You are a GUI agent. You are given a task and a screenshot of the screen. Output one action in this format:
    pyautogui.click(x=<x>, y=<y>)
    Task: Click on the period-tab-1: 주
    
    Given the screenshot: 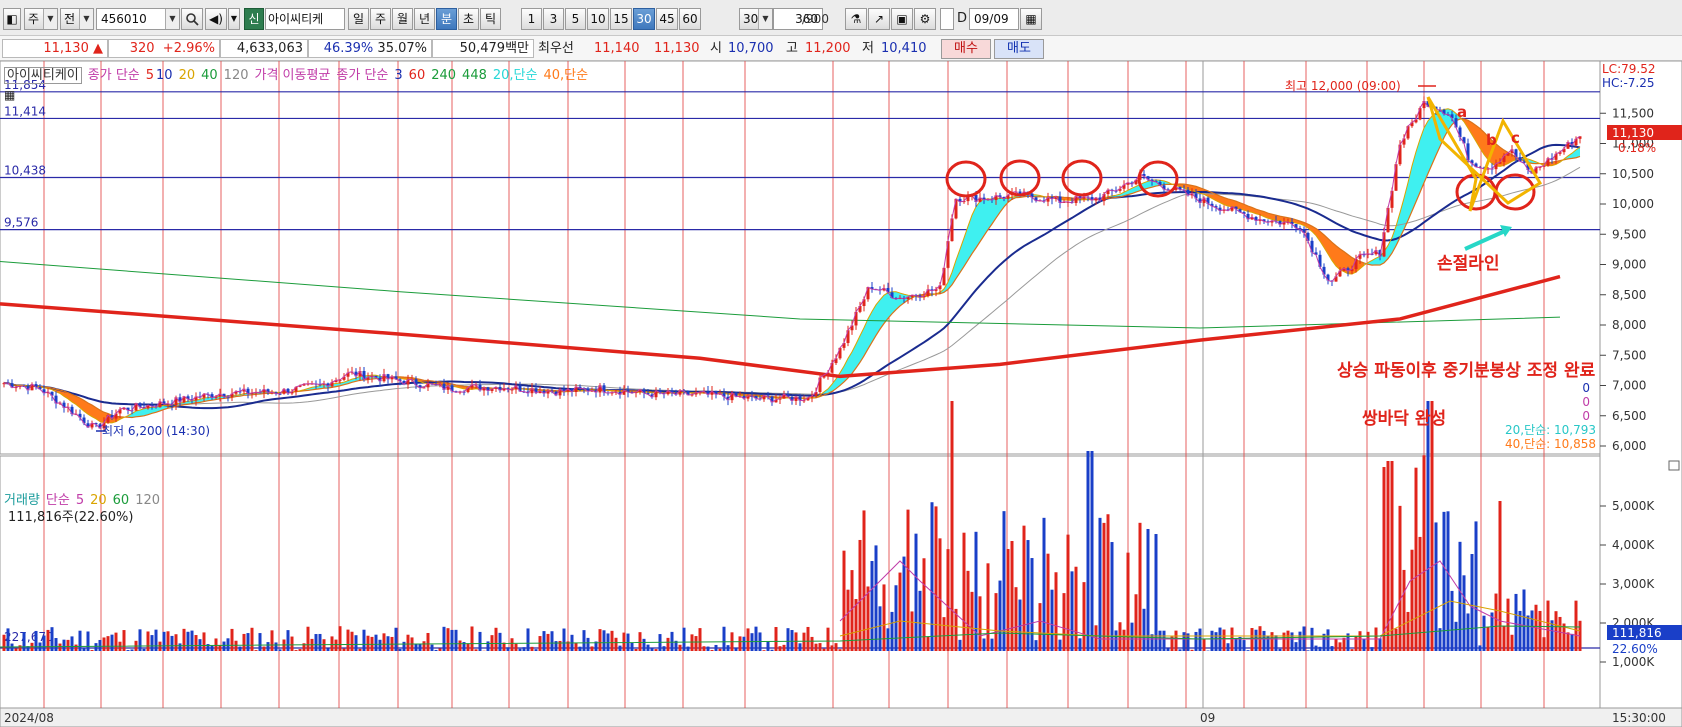 What is the action you would take?
    pyautogui.click(x=380, y=19)
    